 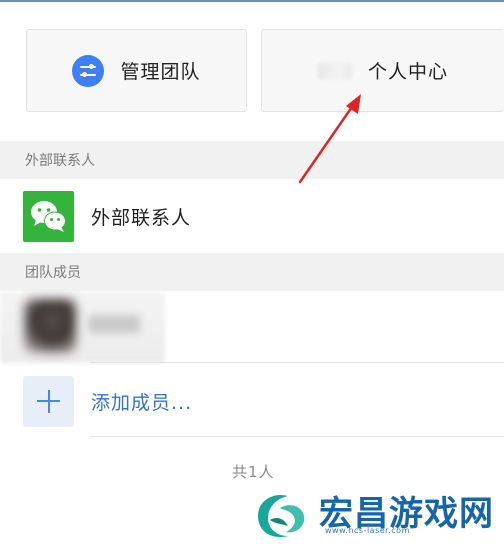 I want to click on watermark-url: www.hcs-laser.com, so click(x=367, y=530).